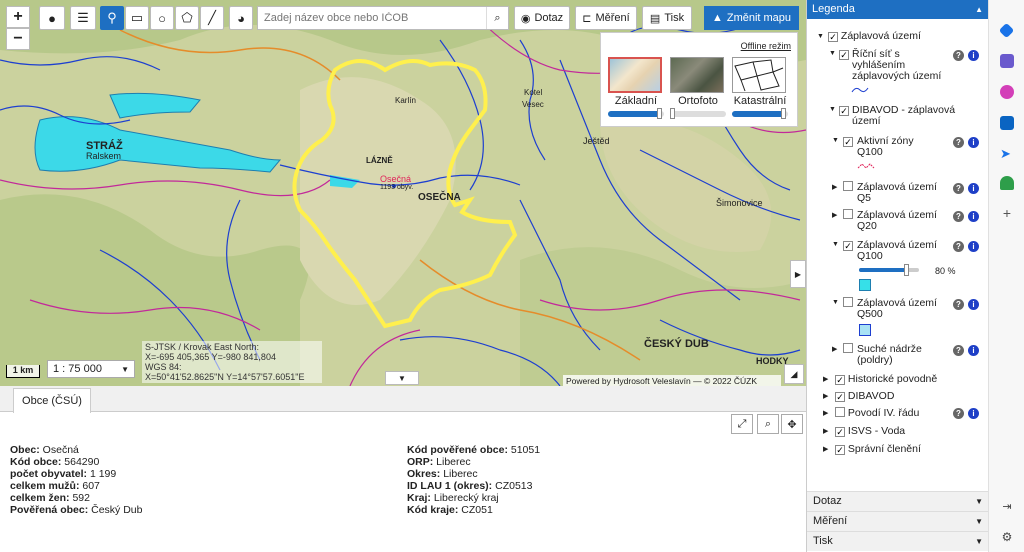 This screenshot has width=1024, height=552. What do you see at coordinates (137, 18) in the screenshot?
I see `rectangle-tool-button: ▭` at bounding box center [137, 18].